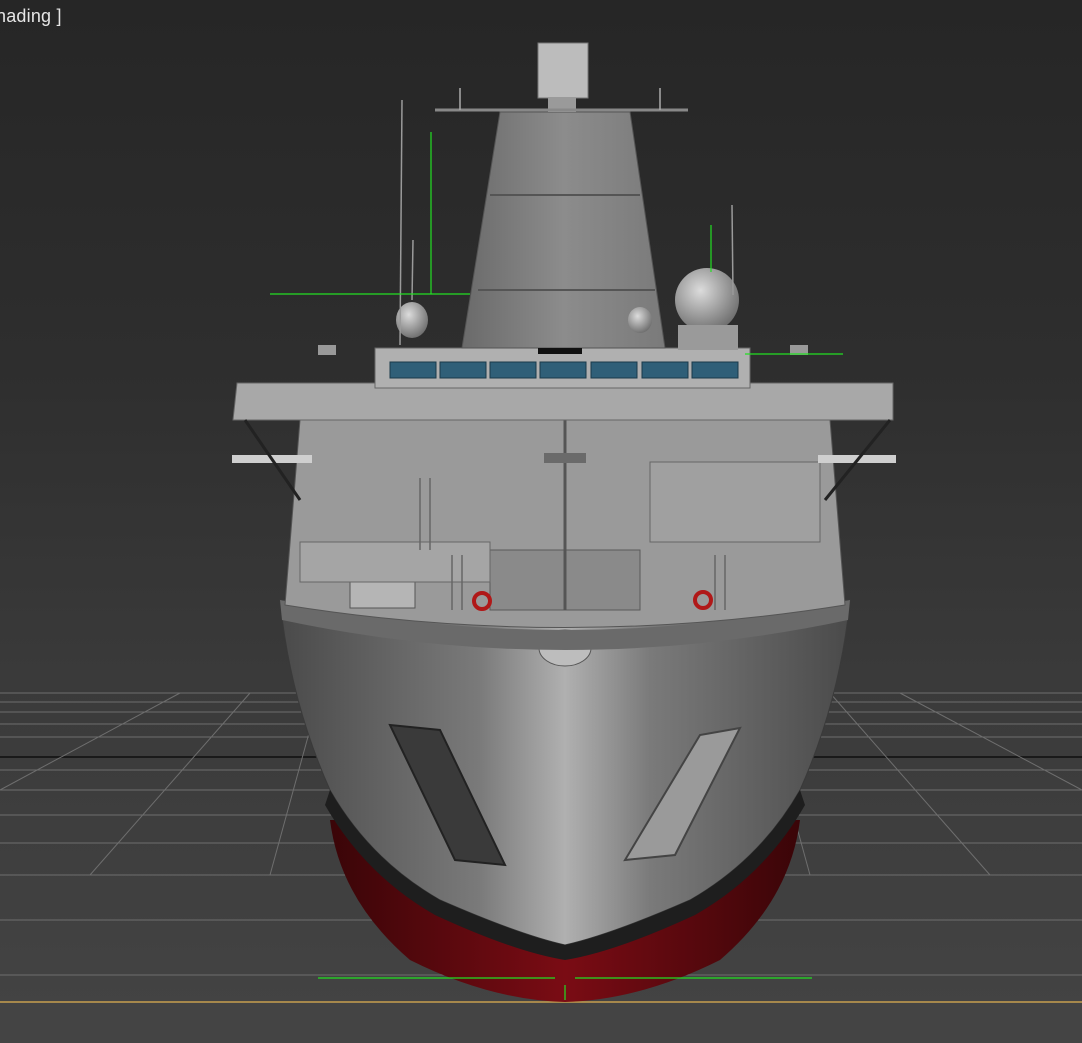  Describe the element at coordinates (563, 70) in the screenshot. I see `radar-box` at that location.